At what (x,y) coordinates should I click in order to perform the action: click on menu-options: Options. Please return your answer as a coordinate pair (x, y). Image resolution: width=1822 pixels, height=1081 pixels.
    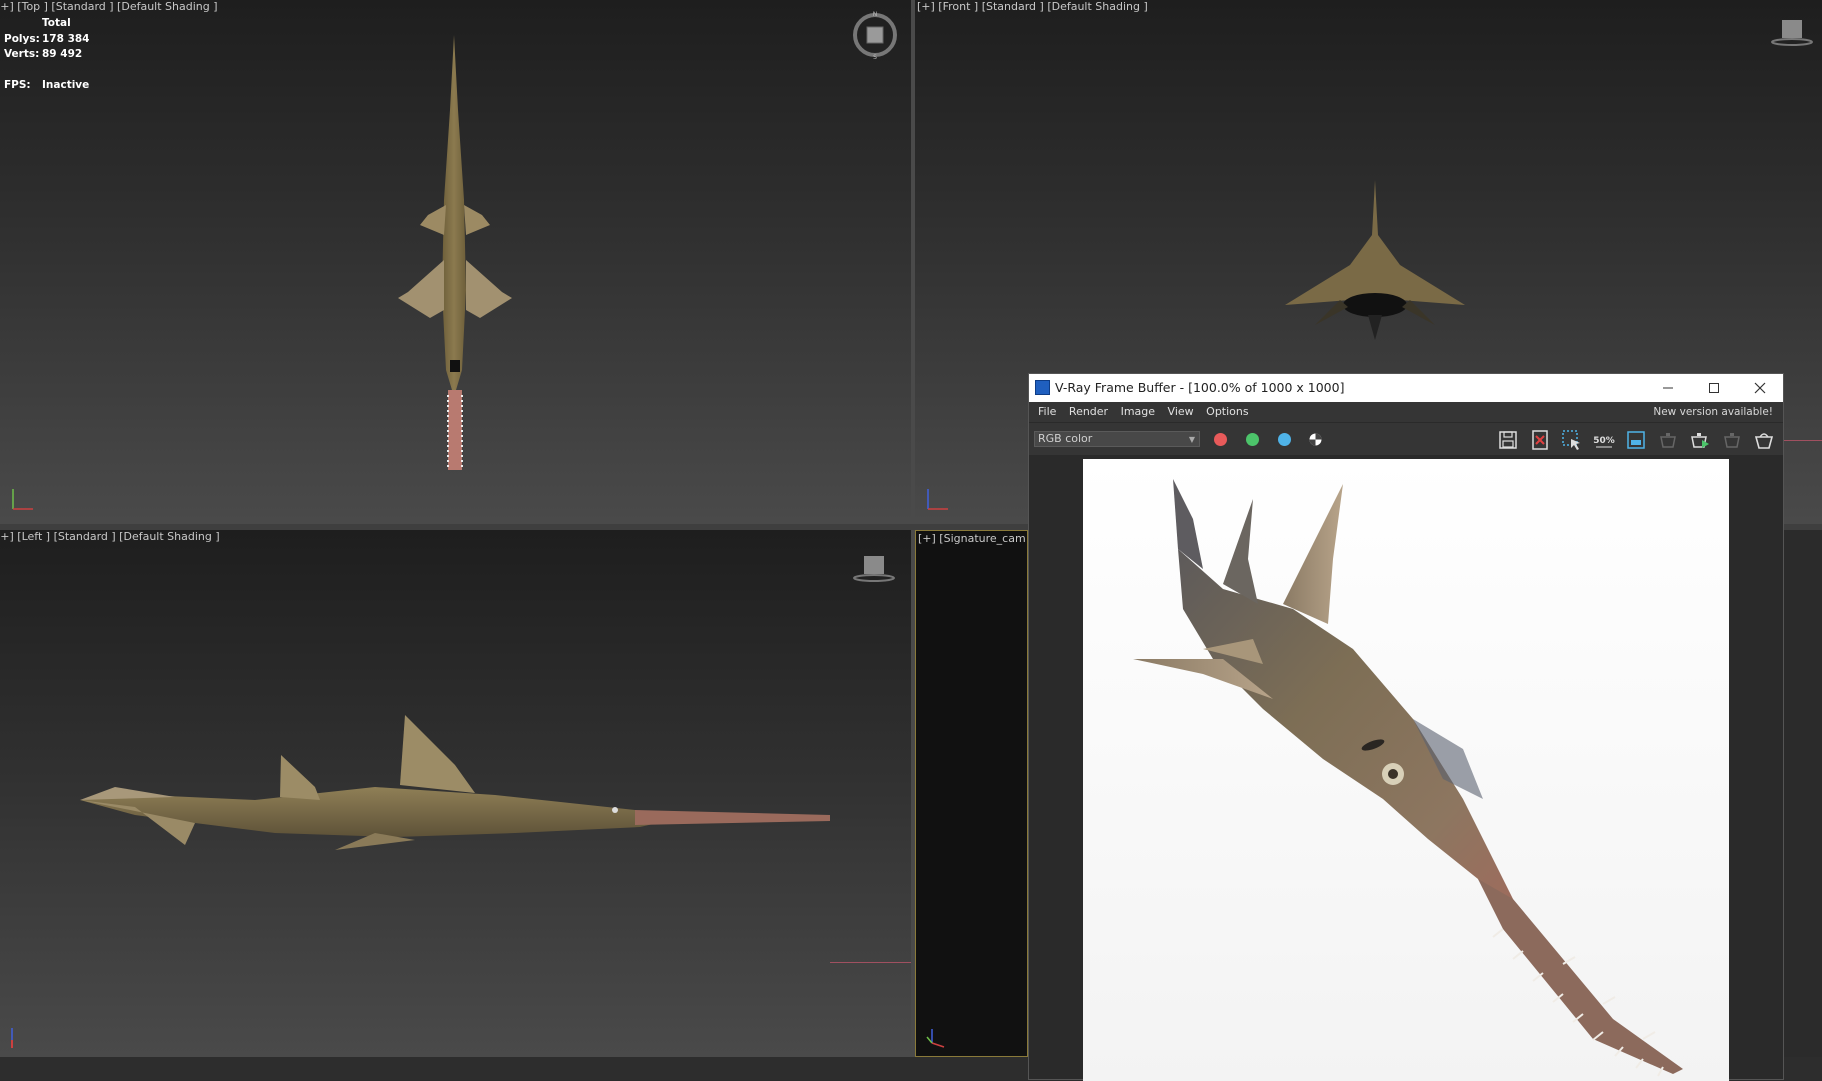
    Looking at the image, I should click on (1227, 411).